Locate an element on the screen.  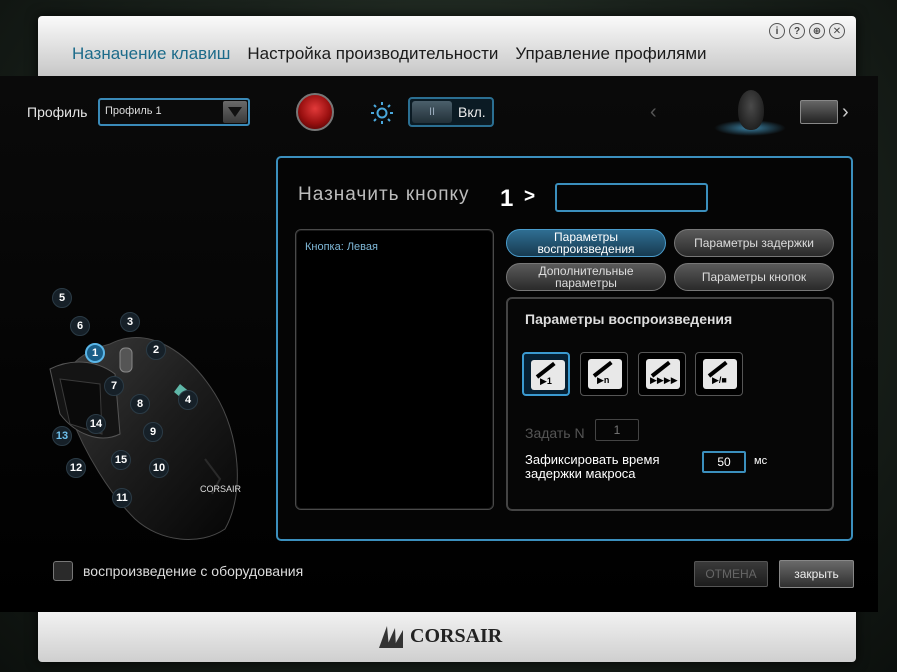
mouse-button-5: 5 is located at coordinates (62, 298).